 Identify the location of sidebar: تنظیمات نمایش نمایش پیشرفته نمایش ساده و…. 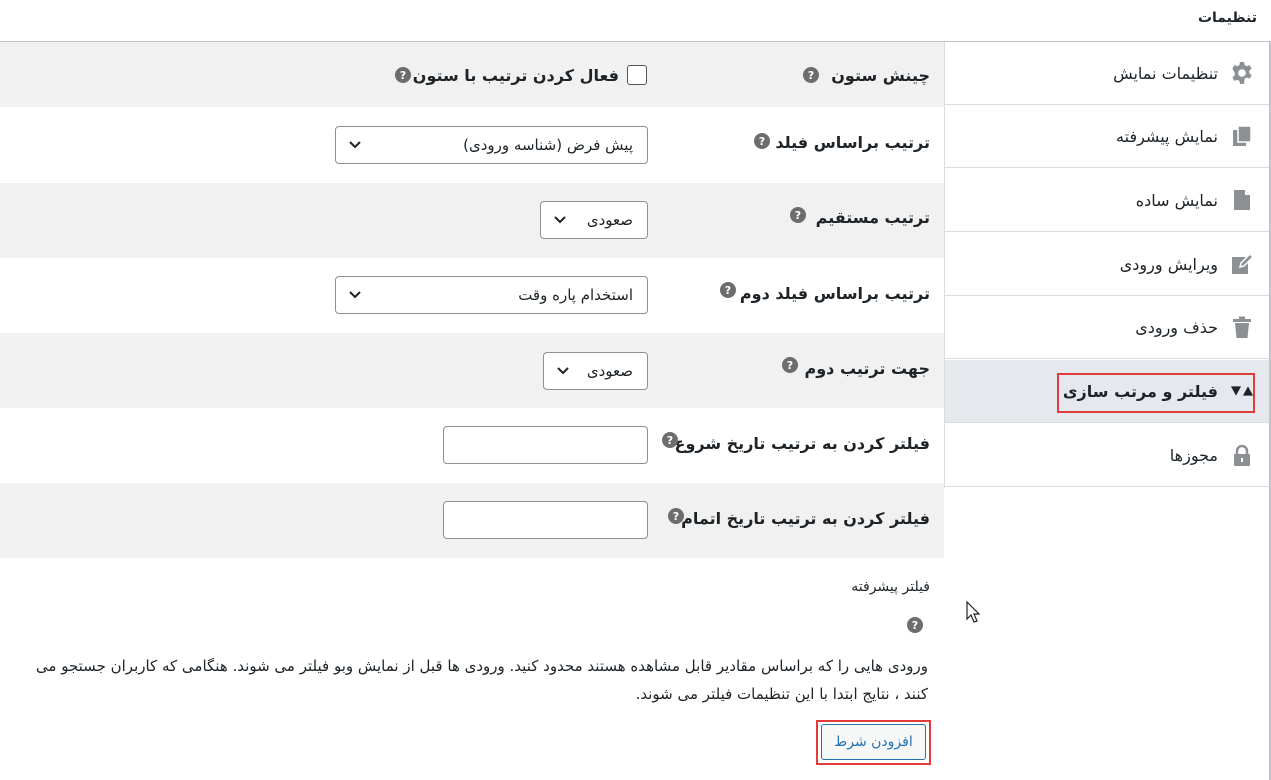
(1107, 265).